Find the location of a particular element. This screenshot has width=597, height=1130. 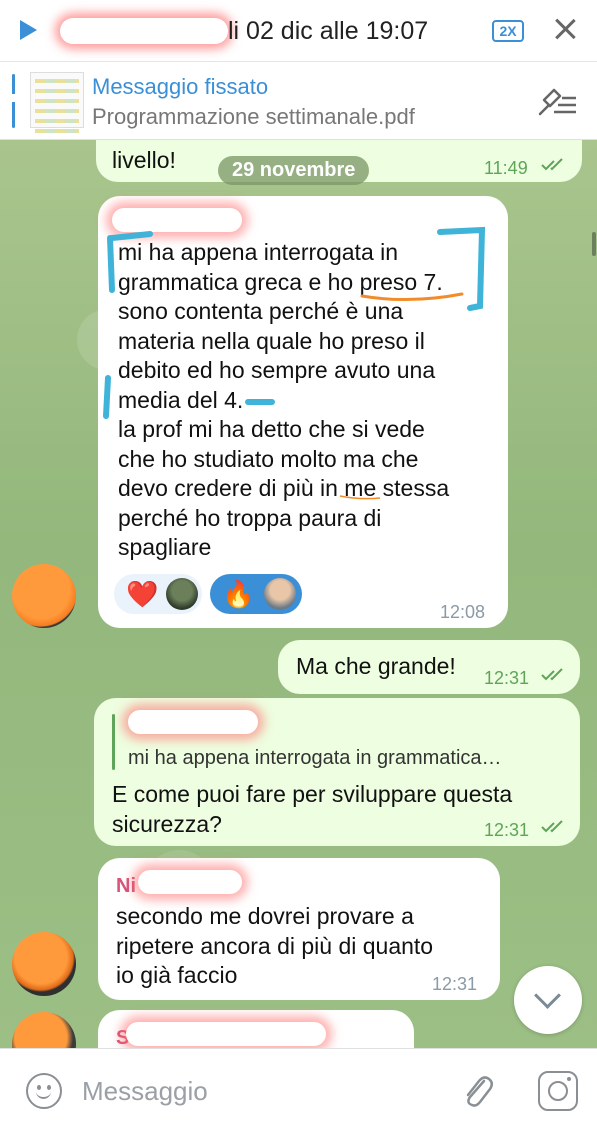

reaction-fire: 🔥 is located at coordinates (256, 594).